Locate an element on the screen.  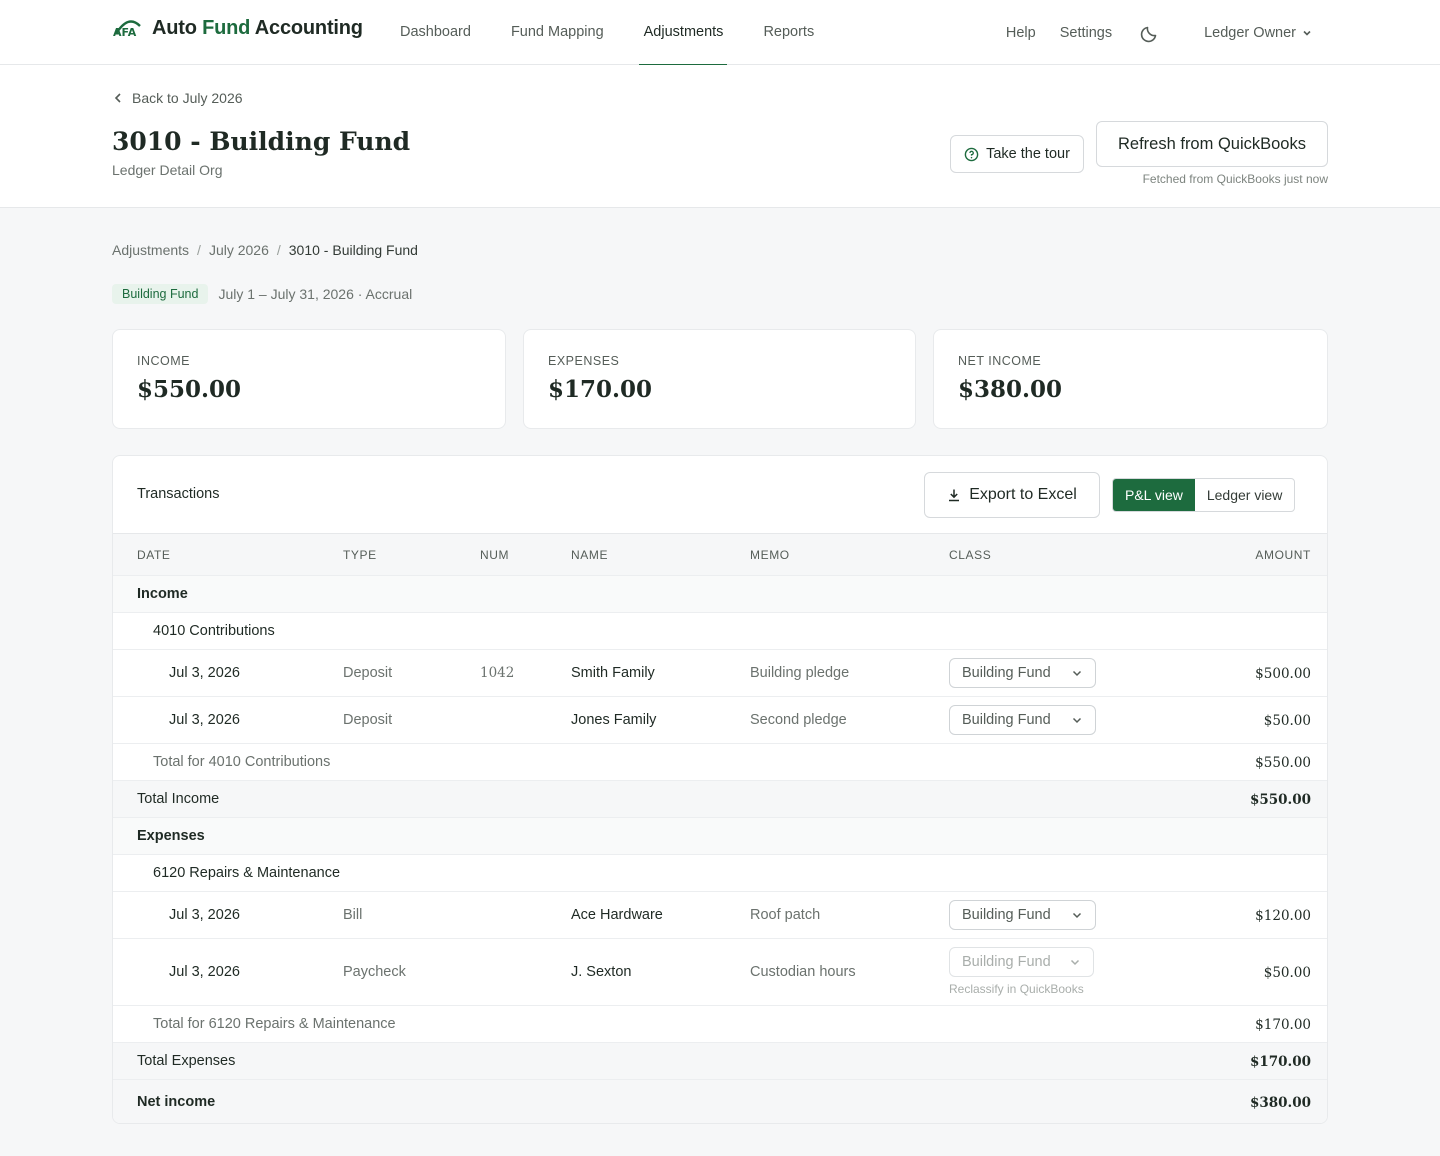
nav-dashboard: Dashboard is located at coordinates (435, 32).